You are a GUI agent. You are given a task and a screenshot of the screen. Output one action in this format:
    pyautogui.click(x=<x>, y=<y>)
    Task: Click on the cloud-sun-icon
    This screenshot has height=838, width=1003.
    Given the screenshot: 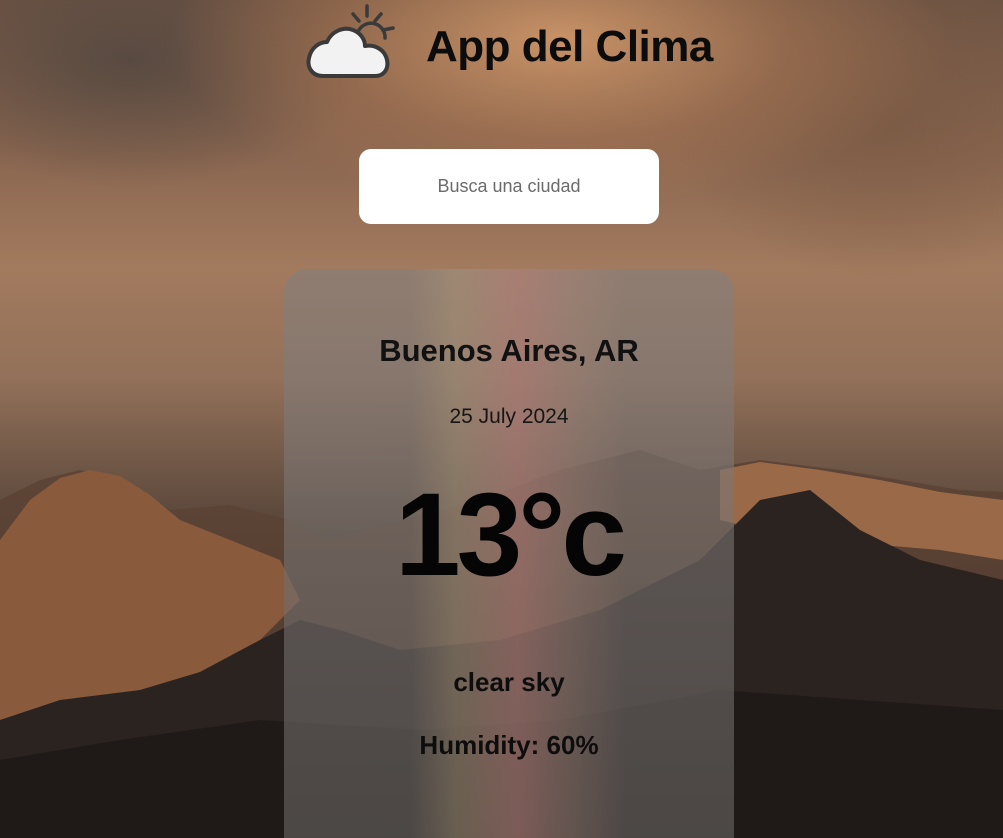 What is the action you would take?
    pyautogui.click(x=350, y=41)
    